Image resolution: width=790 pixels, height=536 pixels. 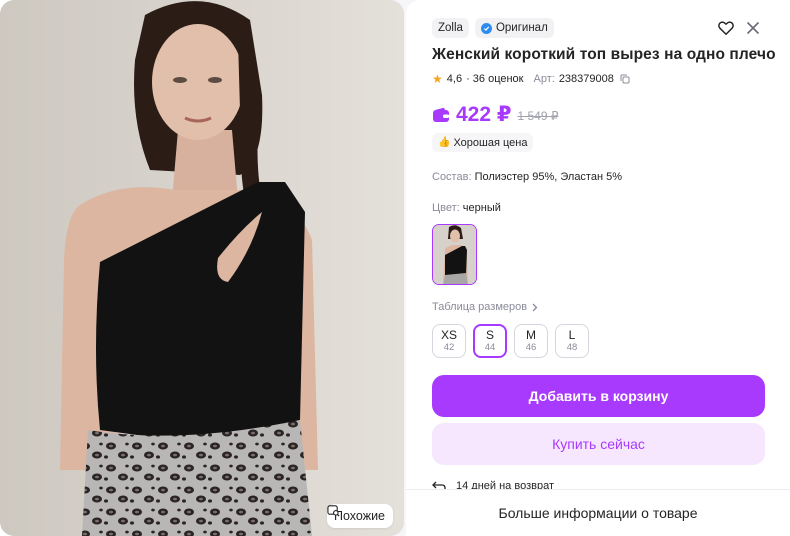 What do you see at coordinates (531, 334) in the screenshot?
I see `size-name: M` at bounding box center [531, 334].